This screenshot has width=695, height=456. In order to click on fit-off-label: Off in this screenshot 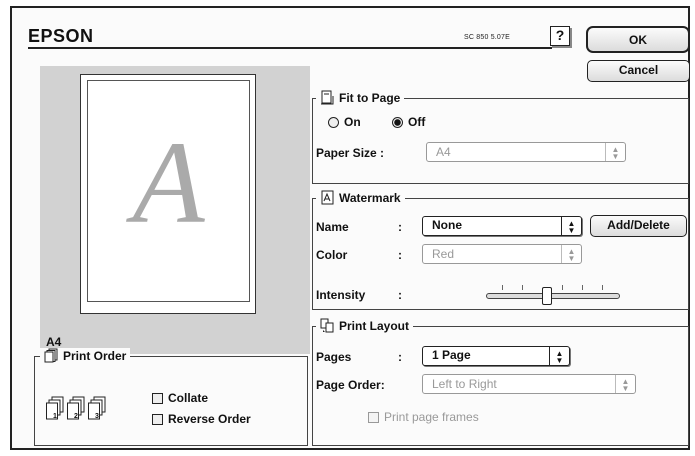, I will do `click(417, 122)`.